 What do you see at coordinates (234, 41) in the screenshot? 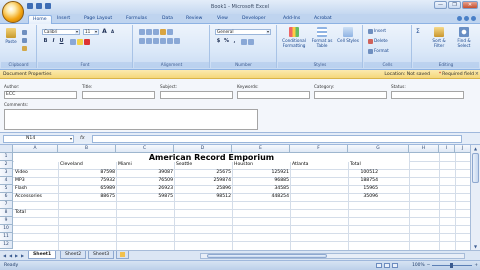
I see `comma-button: ,` at bounding box center [234, 41].